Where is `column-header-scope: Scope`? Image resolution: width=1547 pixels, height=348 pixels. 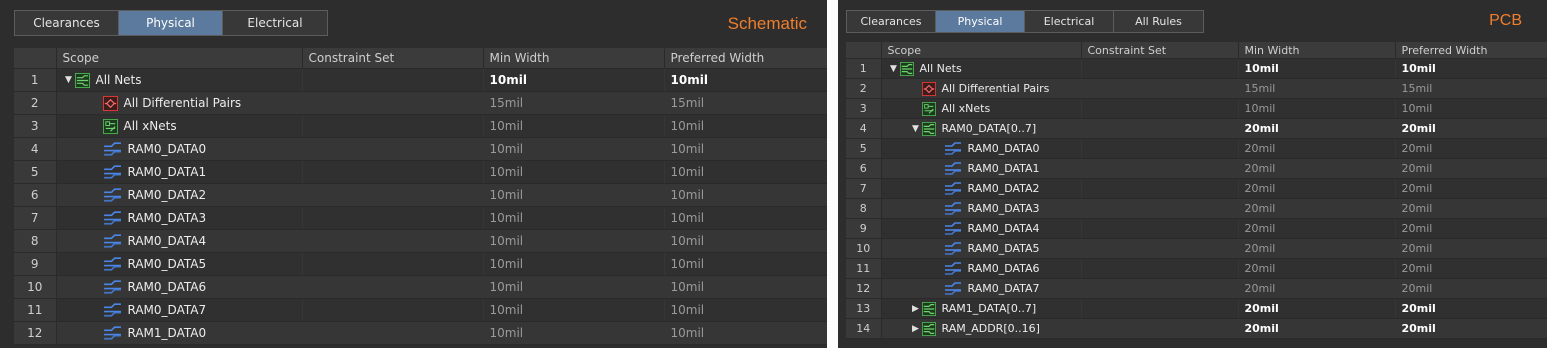
column-header-scope: Scope is located at coordinates (179, 58).